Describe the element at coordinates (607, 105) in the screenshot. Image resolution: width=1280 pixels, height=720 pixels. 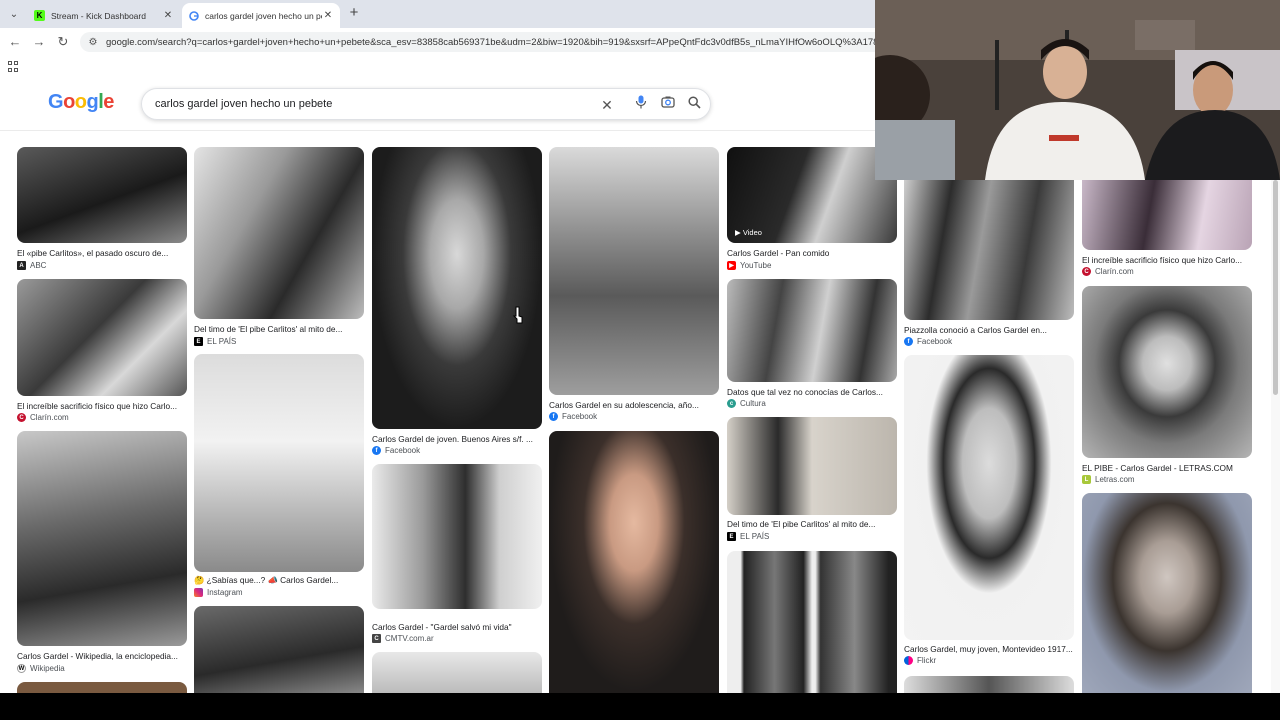
I see `clear-icon: ✕` at that location.